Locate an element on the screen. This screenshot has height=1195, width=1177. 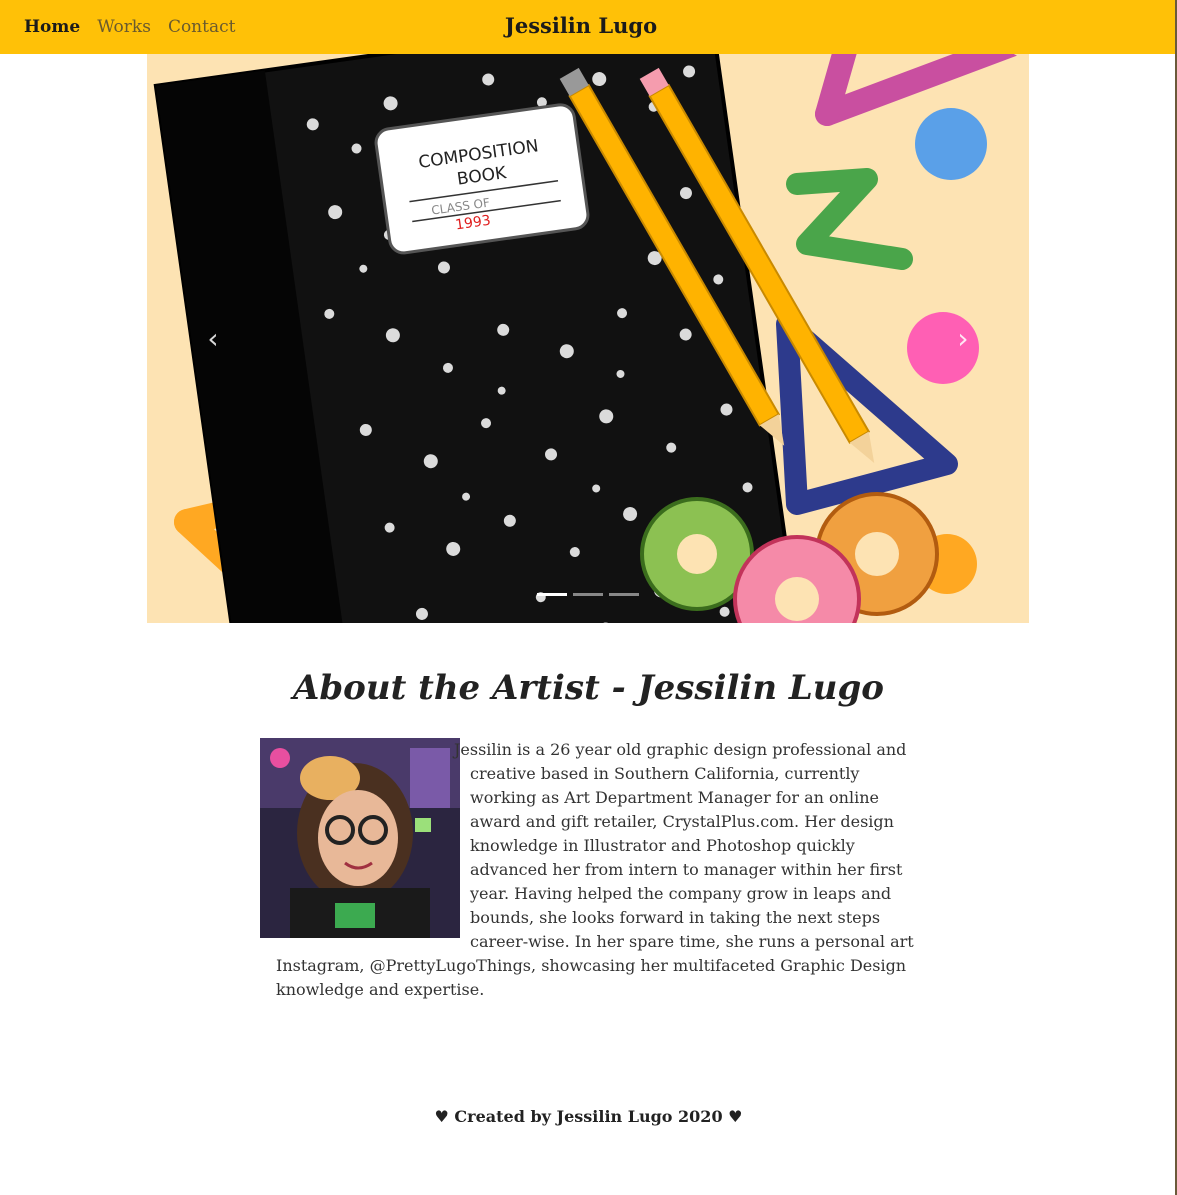
artist-photo is located at coordinates (360, 838).